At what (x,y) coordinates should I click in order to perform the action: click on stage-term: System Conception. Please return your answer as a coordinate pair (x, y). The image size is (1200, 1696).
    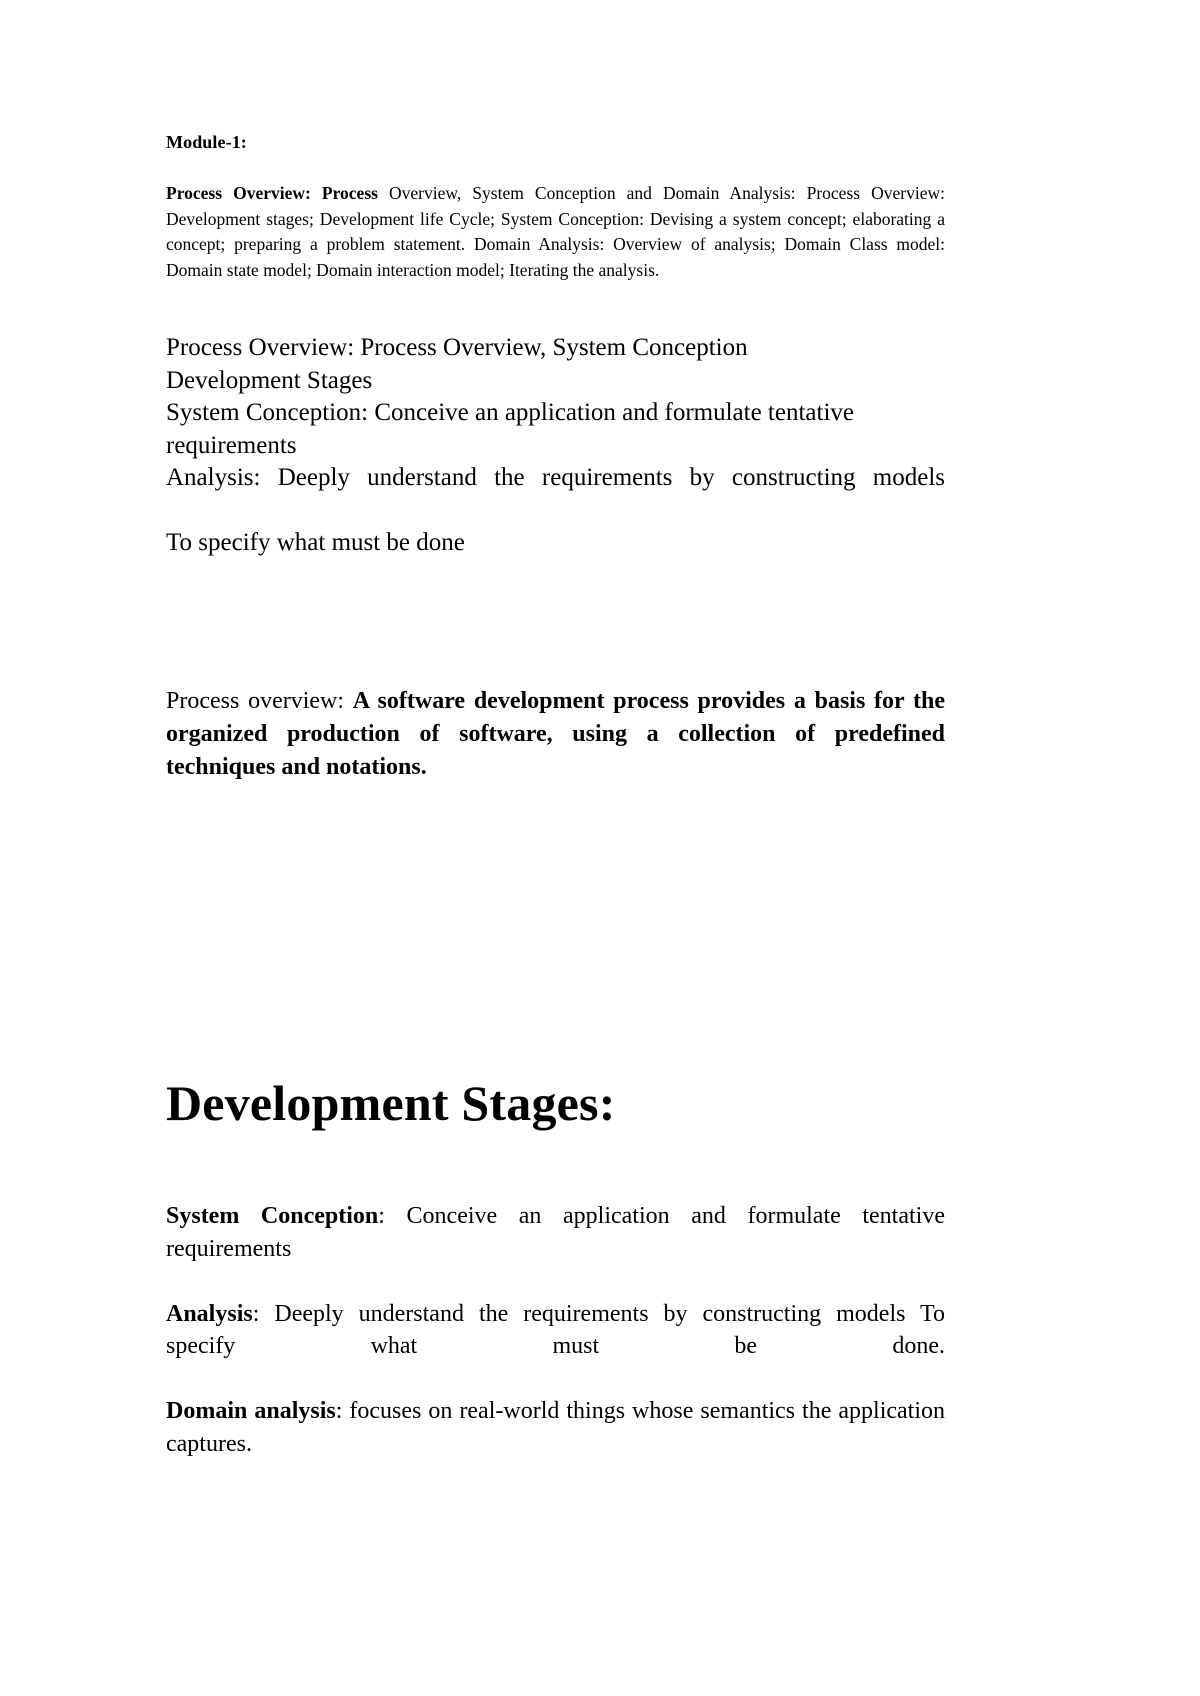
    Looking at the image, I should click on (272, 1216).